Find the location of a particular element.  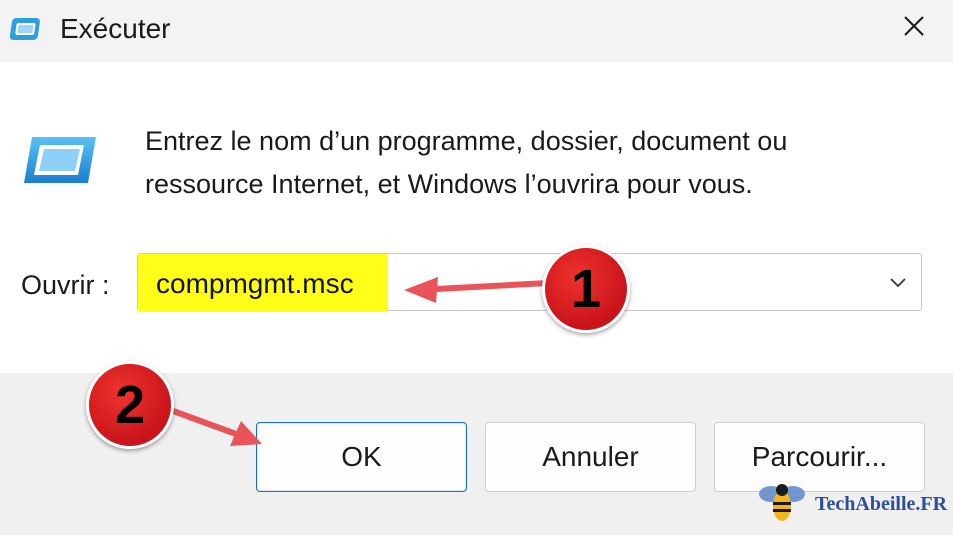

window-title: Exécuter is located at coordinates (115, 28).